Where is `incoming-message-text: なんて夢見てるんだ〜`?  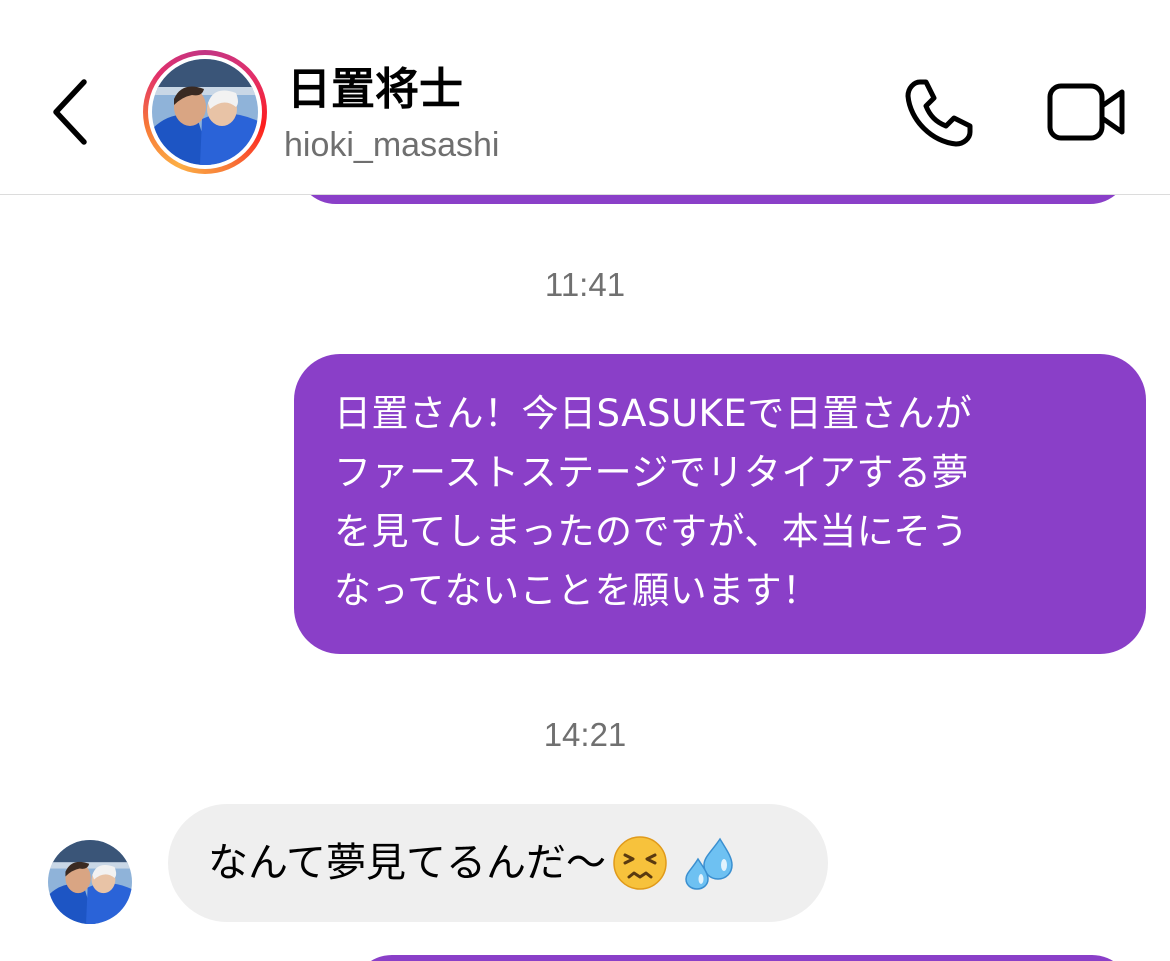
incoming-message-text: なんて夢見てるんだ〜 is located at coordinates (407, 863).